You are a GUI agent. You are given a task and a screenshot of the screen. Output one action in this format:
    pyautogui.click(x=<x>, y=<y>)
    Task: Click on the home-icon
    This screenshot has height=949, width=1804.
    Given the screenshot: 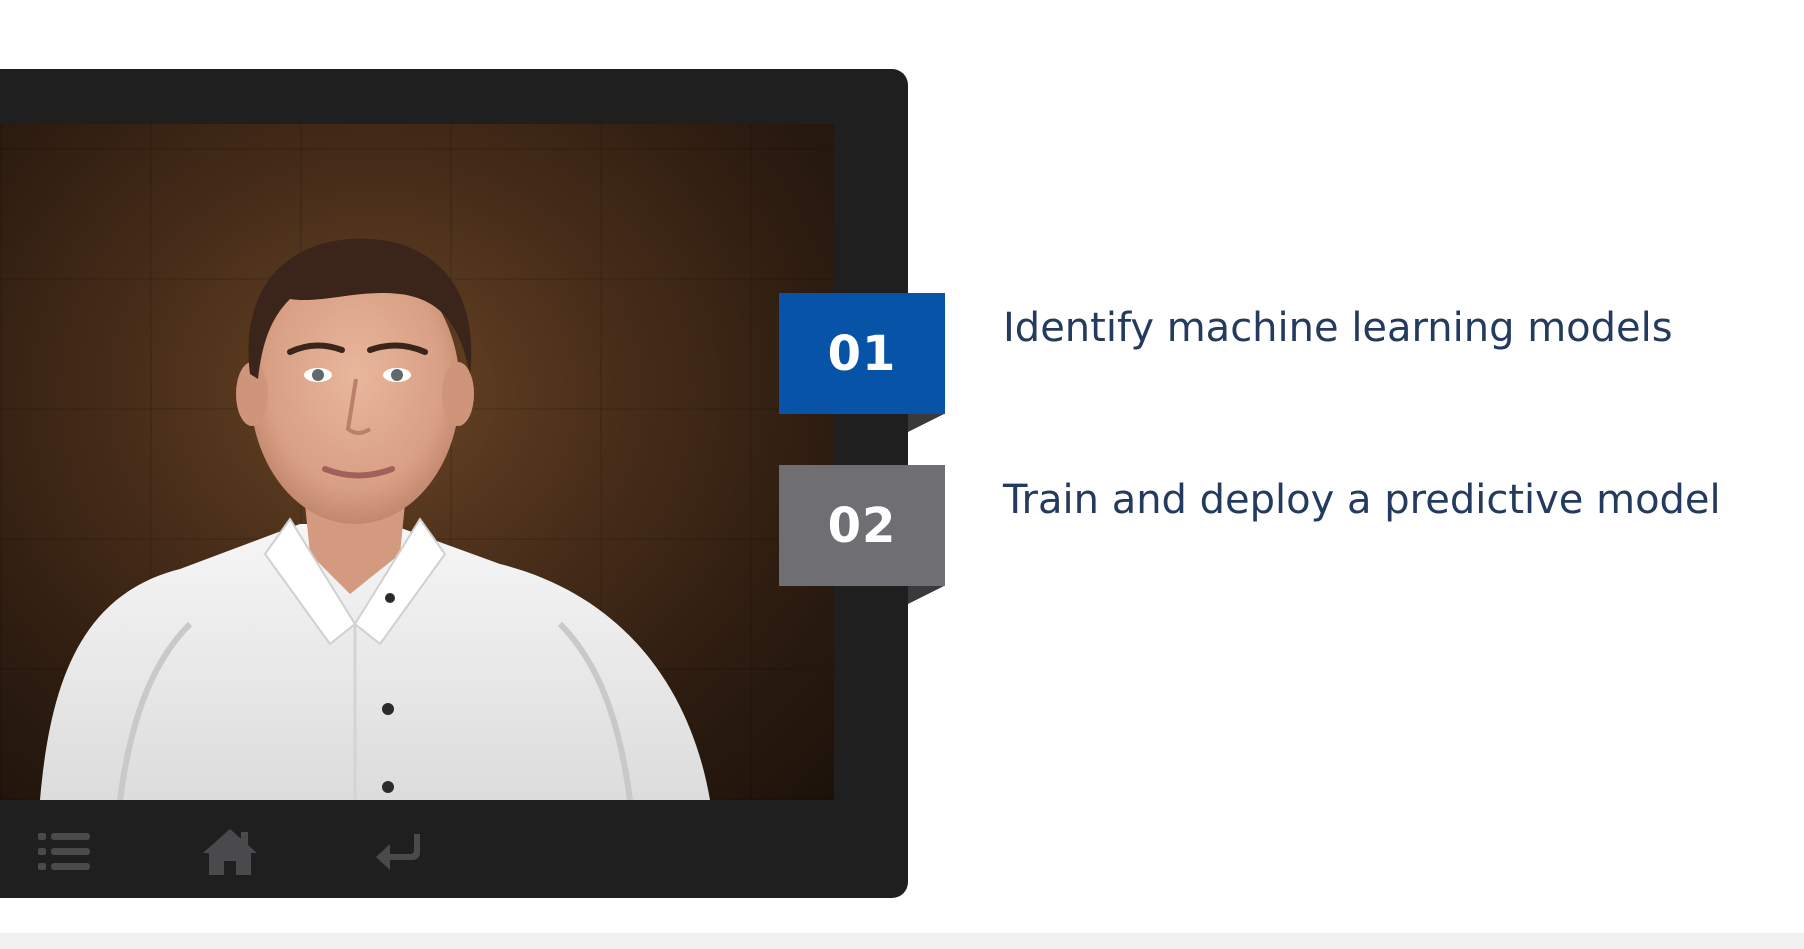 What is the action you would take?
    pyautogui.click(x=230, y=852)
    